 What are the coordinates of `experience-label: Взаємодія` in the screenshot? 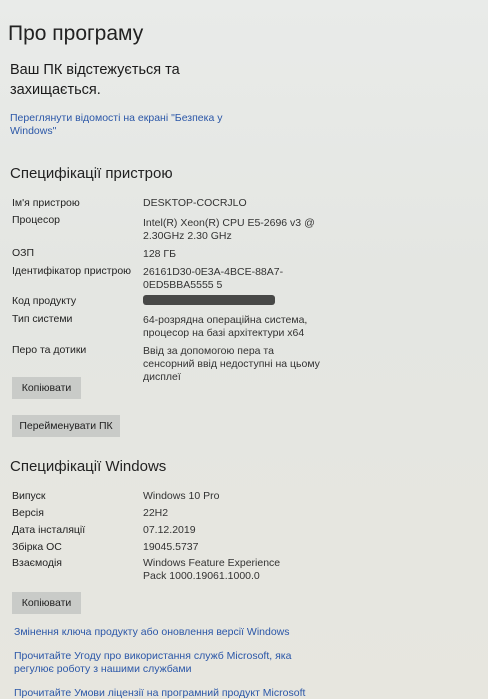 It's located at (37, 563).